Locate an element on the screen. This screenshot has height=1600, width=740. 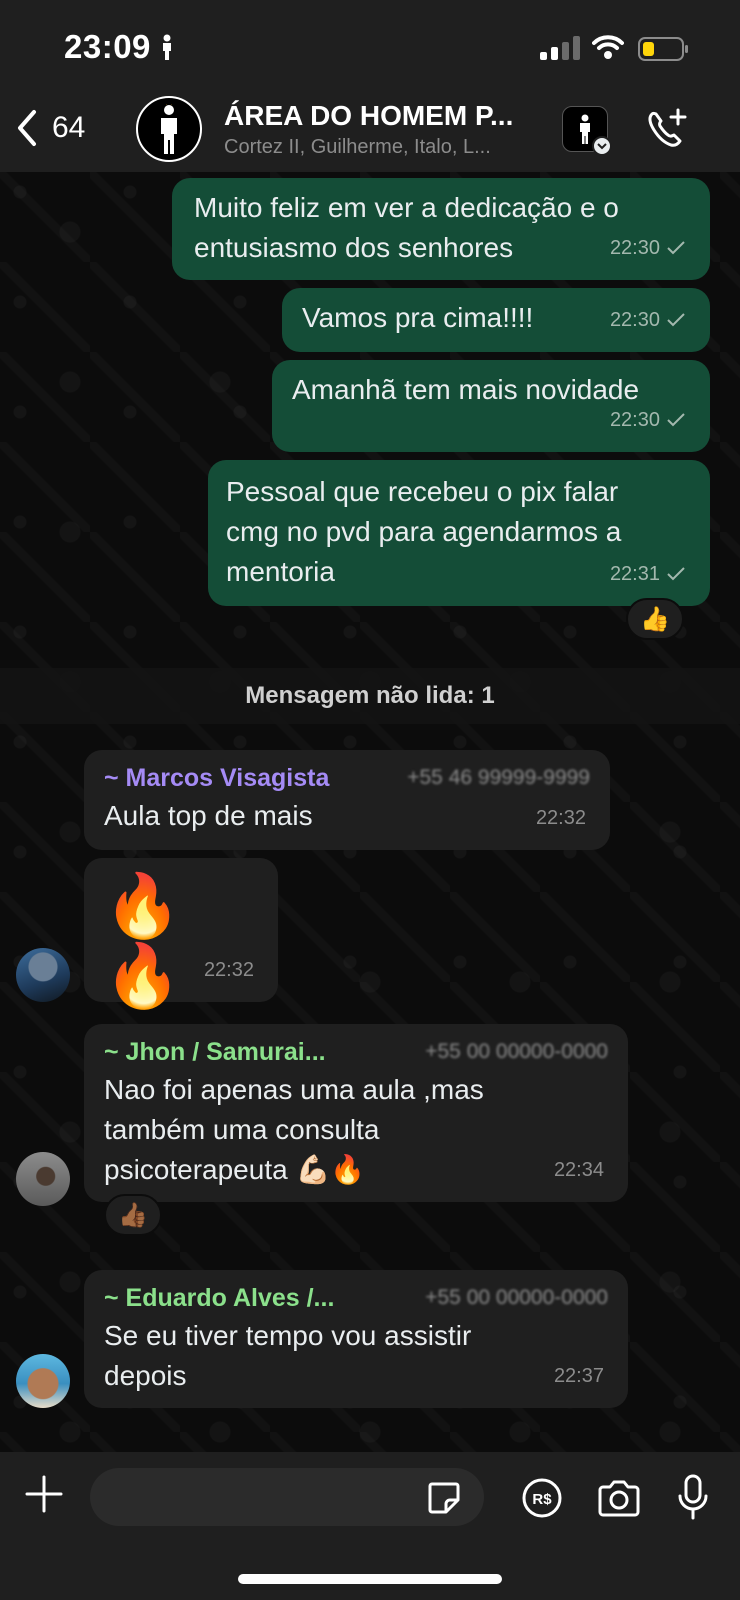
battery-icon is located at coordinates (663, 49).